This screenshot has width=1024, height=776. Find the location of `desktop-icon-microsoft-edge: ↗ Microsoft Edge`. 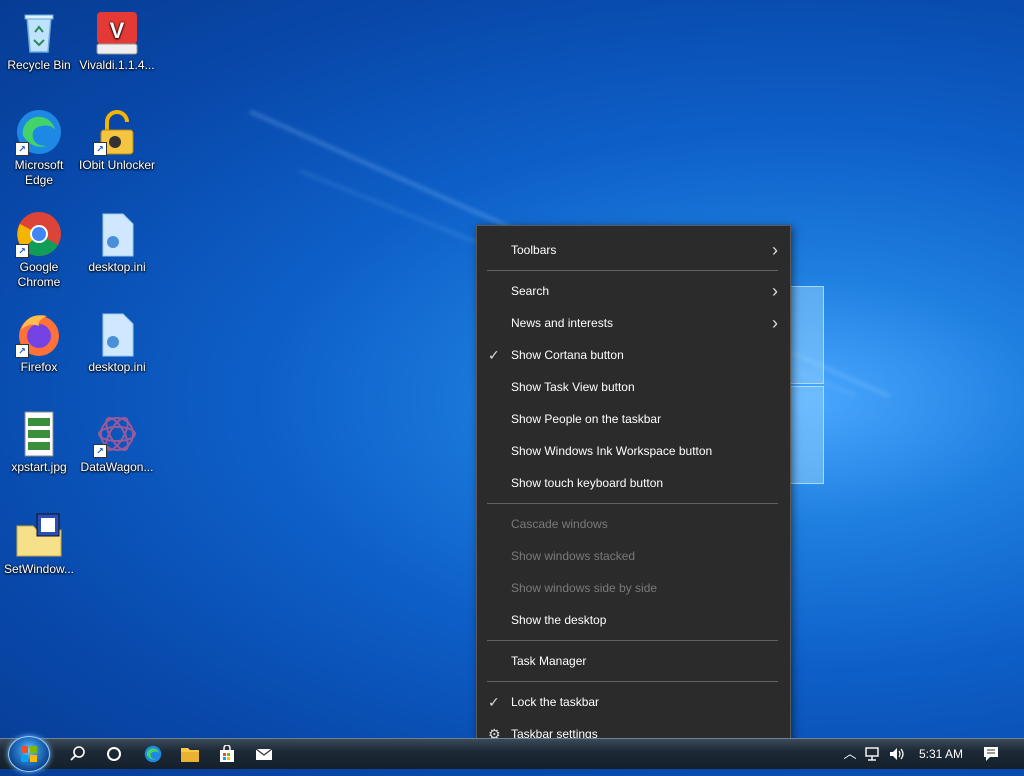

desktop-icon-microsoft-edge: ↗ Microsoft Edge is located at coordinates (39, 148).